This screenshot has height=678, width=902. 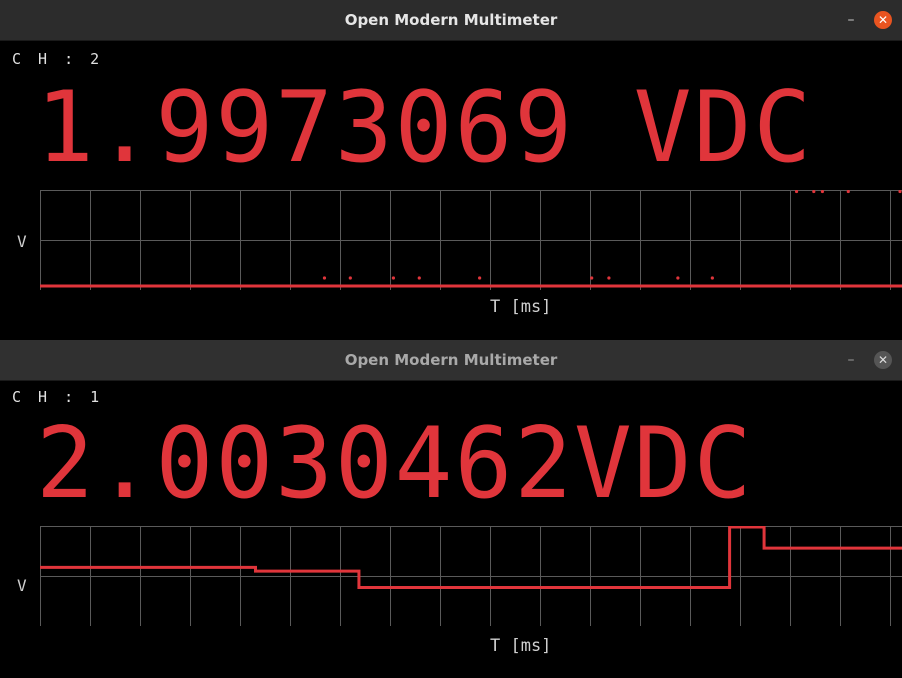 What do you see at coordinates (471, 557) in the screenshot?
I see `trace-line` at bounding box center [471, 557].